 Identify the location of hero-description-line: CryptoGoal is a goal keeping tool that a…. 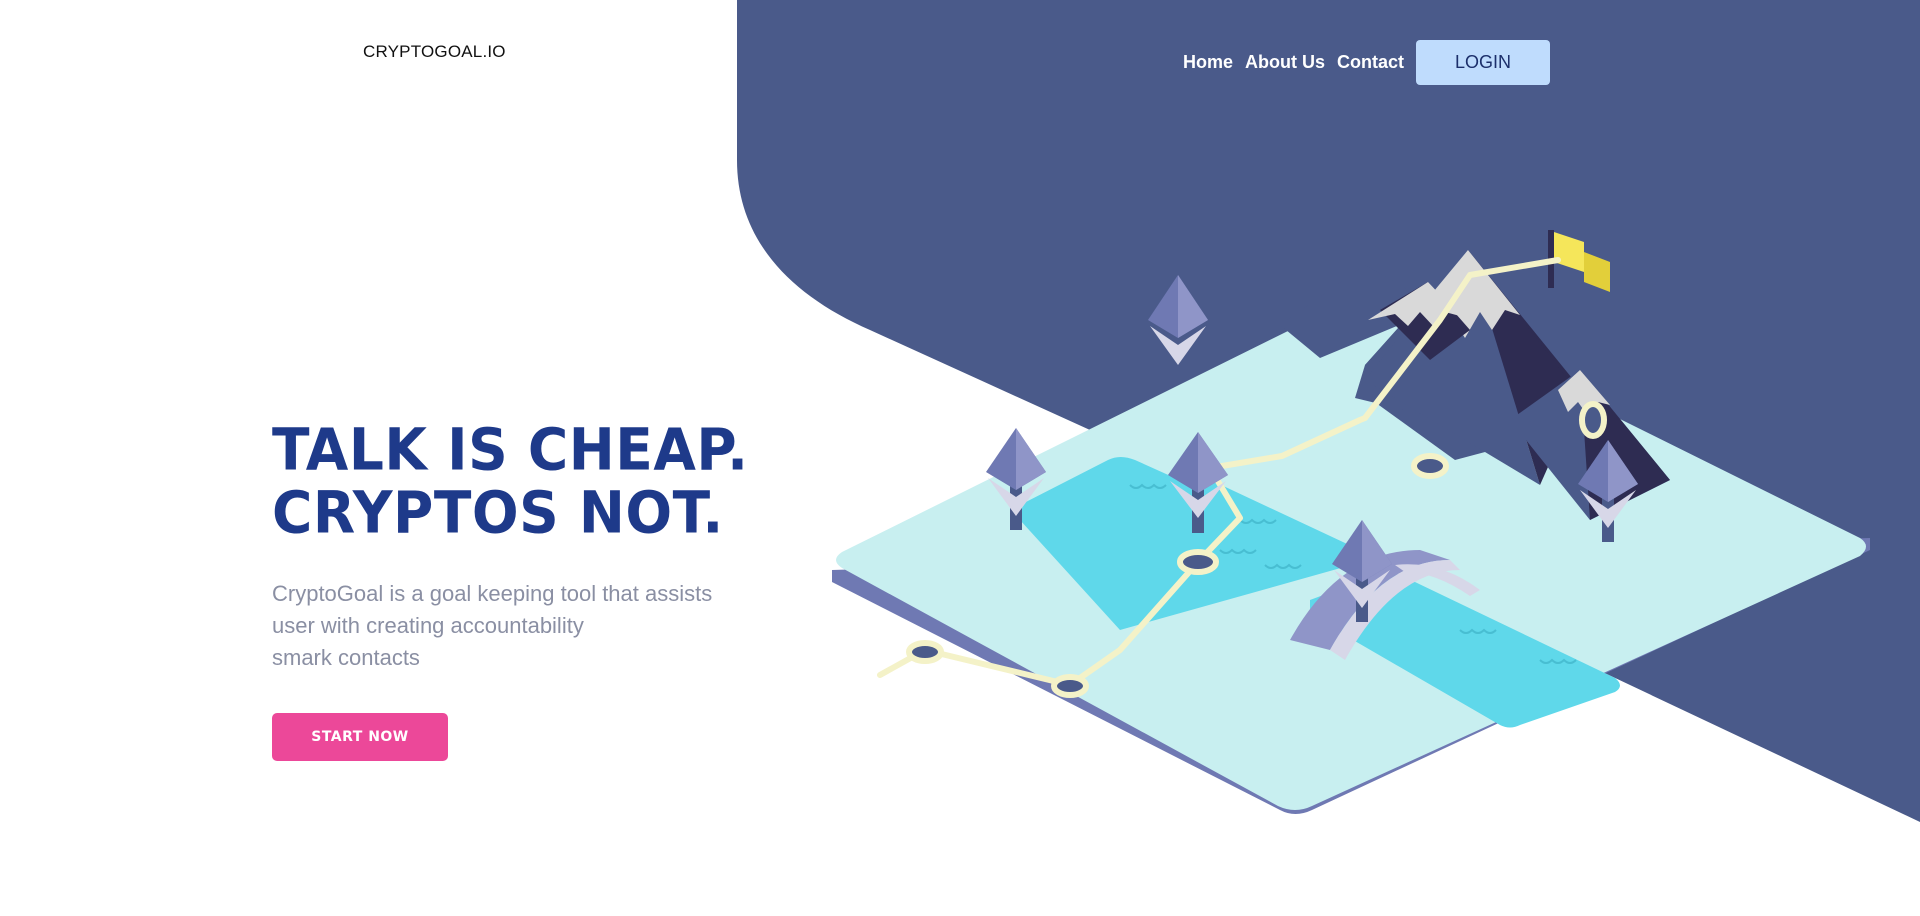
(492, 593).